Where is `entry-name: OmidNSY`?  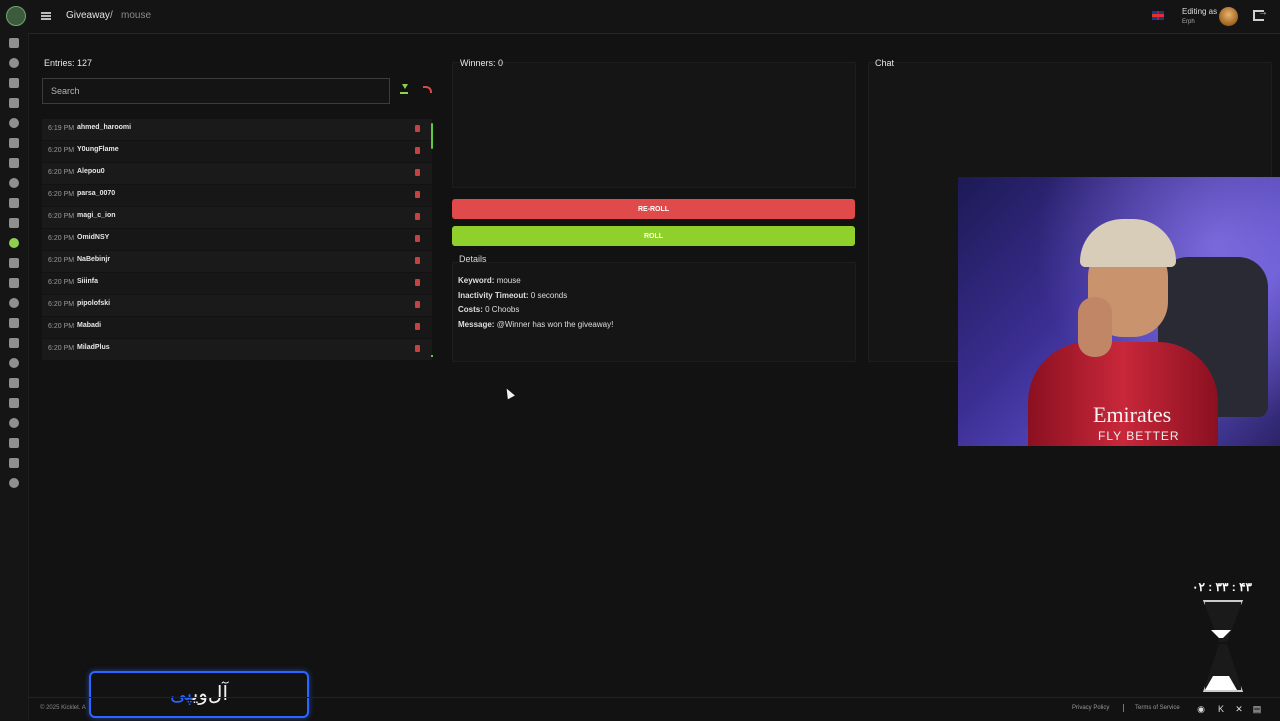
entry-name: OmidNSY is located at coordinates (93, 237).